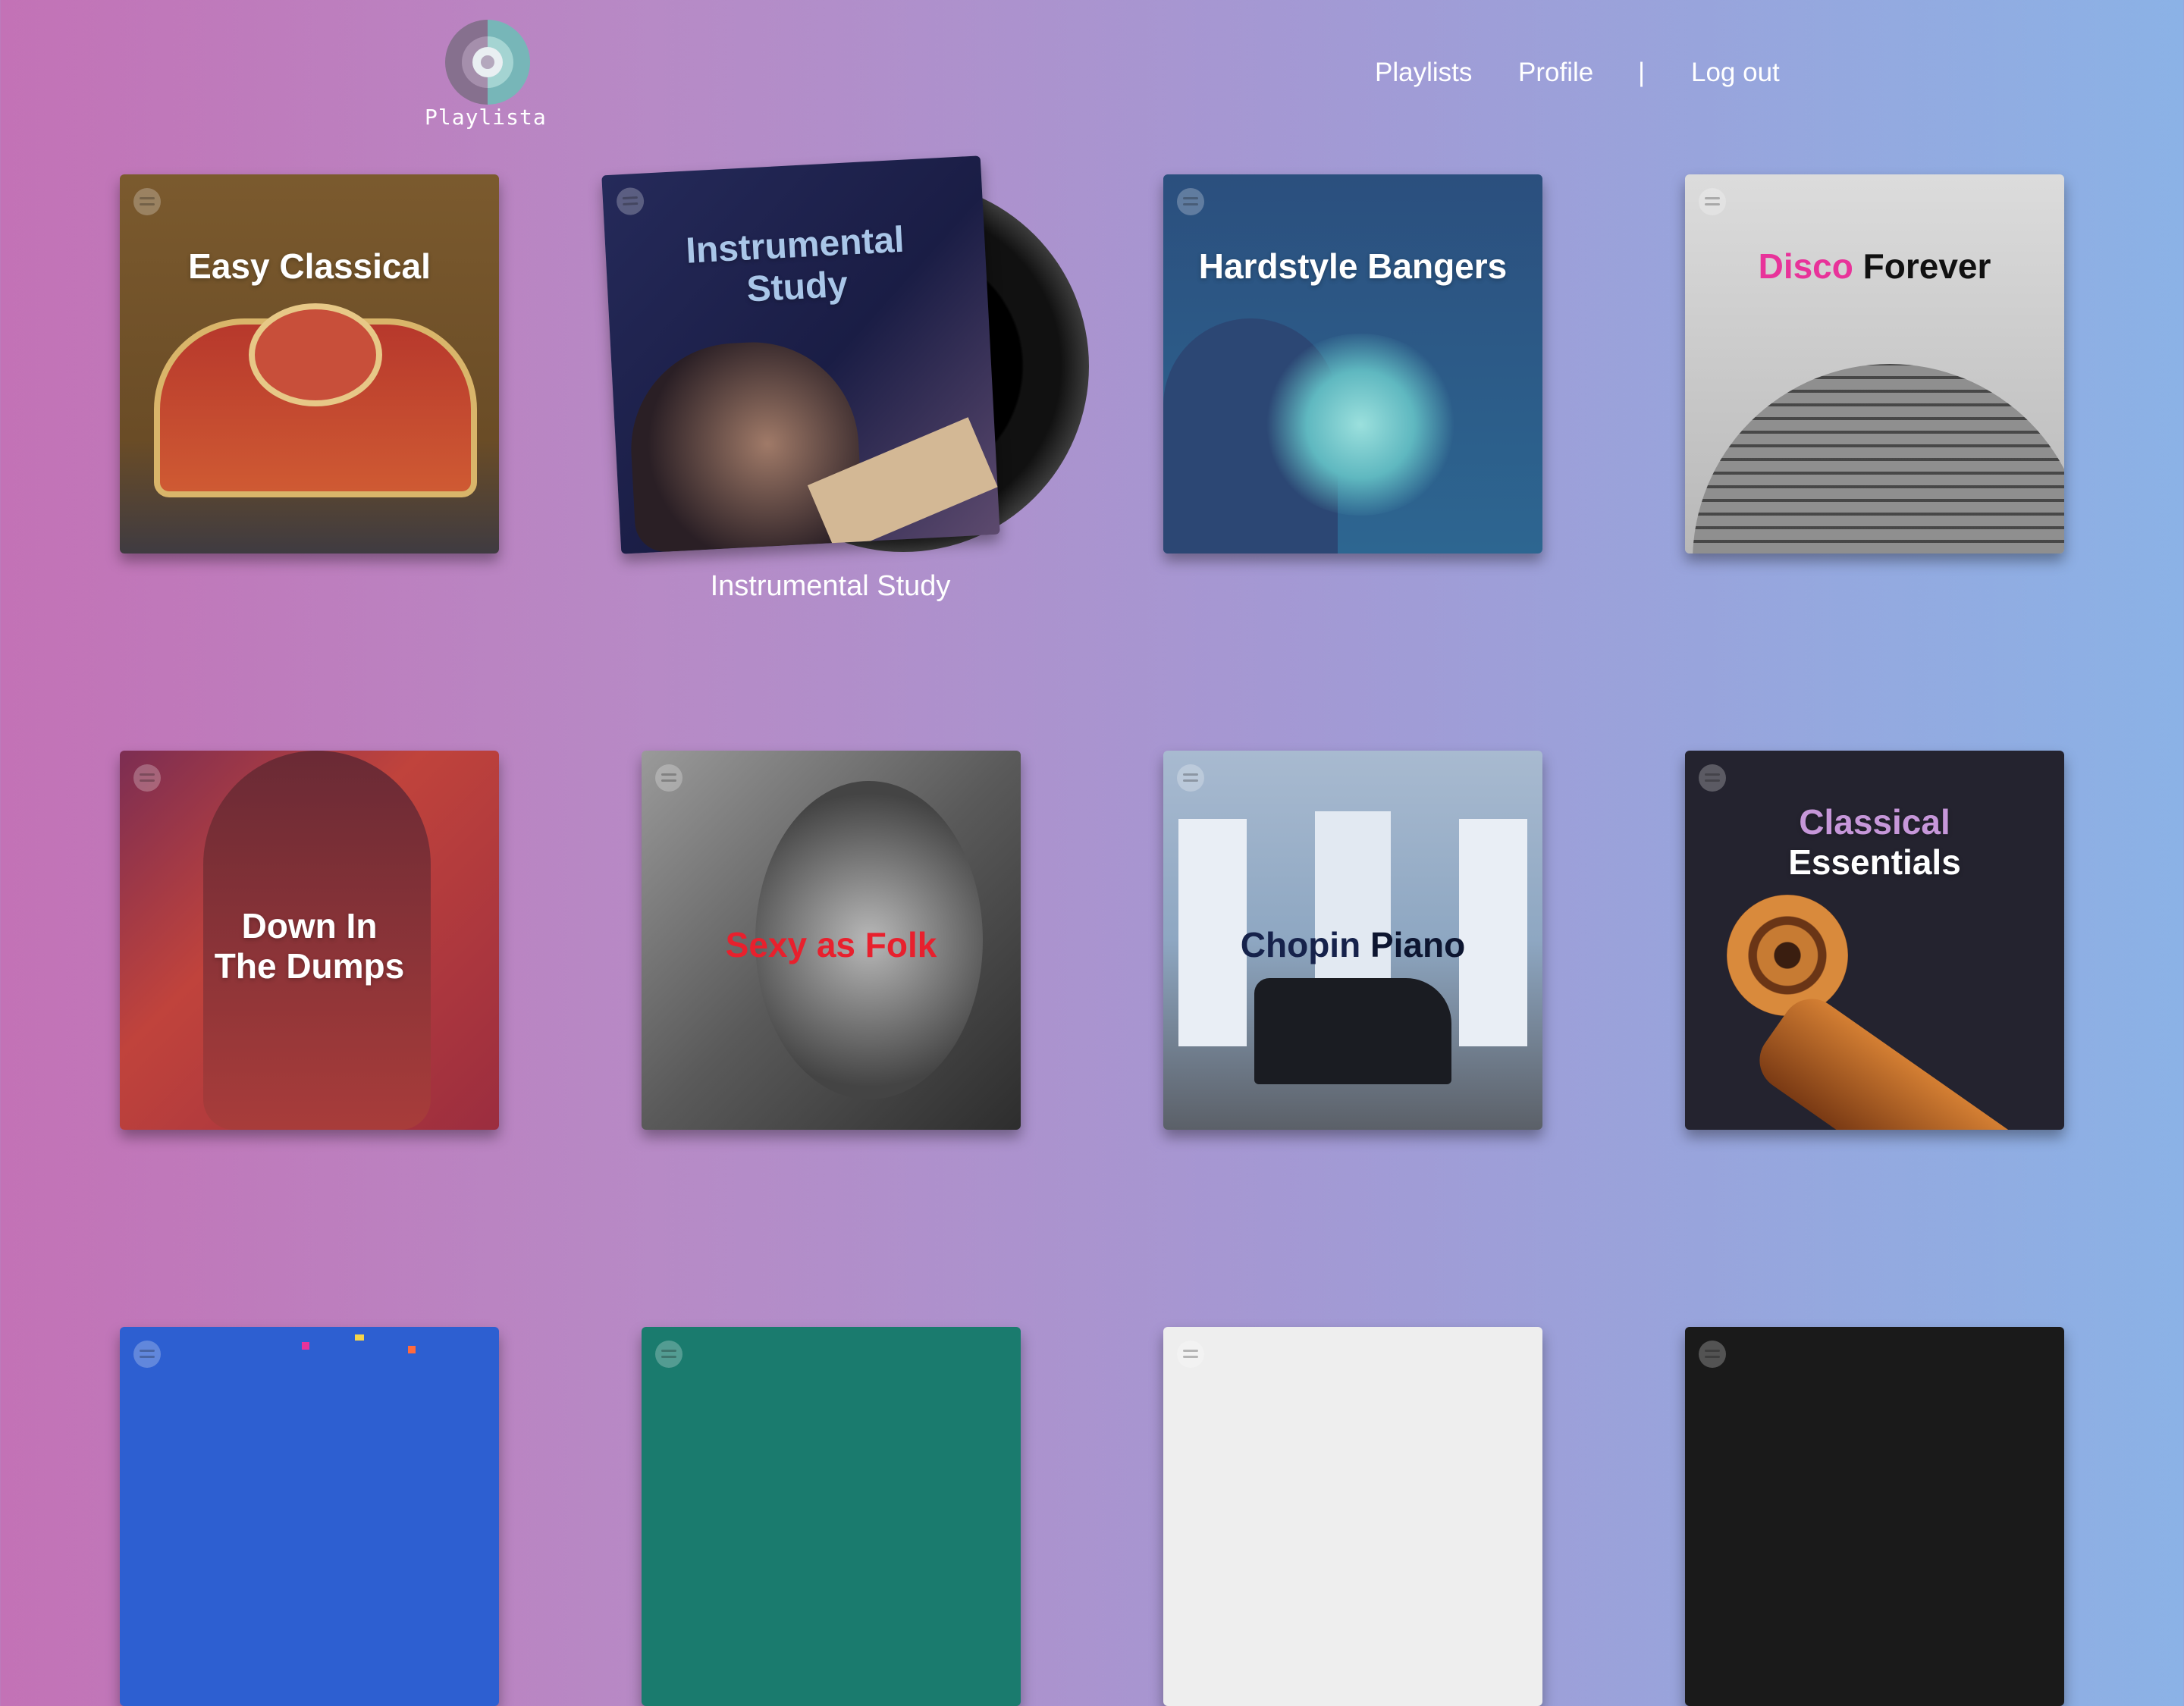 The image size is (2184, 1706). I want to click on playlist-title: Disco Forever, so click(1874, 266).